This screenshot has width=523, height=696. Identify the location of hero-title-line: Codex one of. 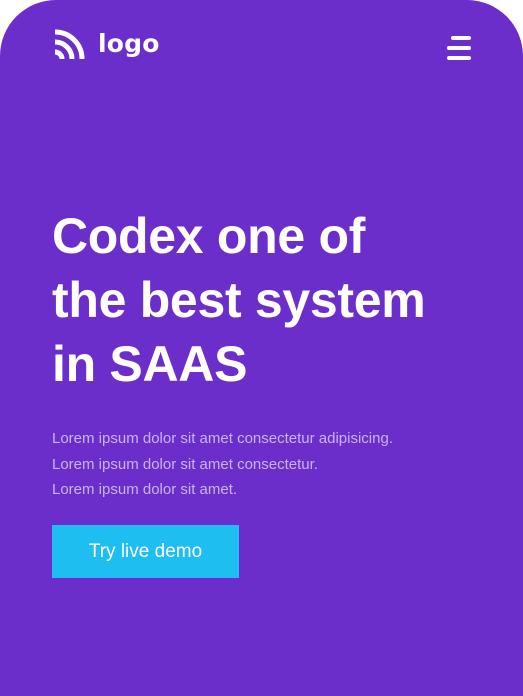
(209, 236).